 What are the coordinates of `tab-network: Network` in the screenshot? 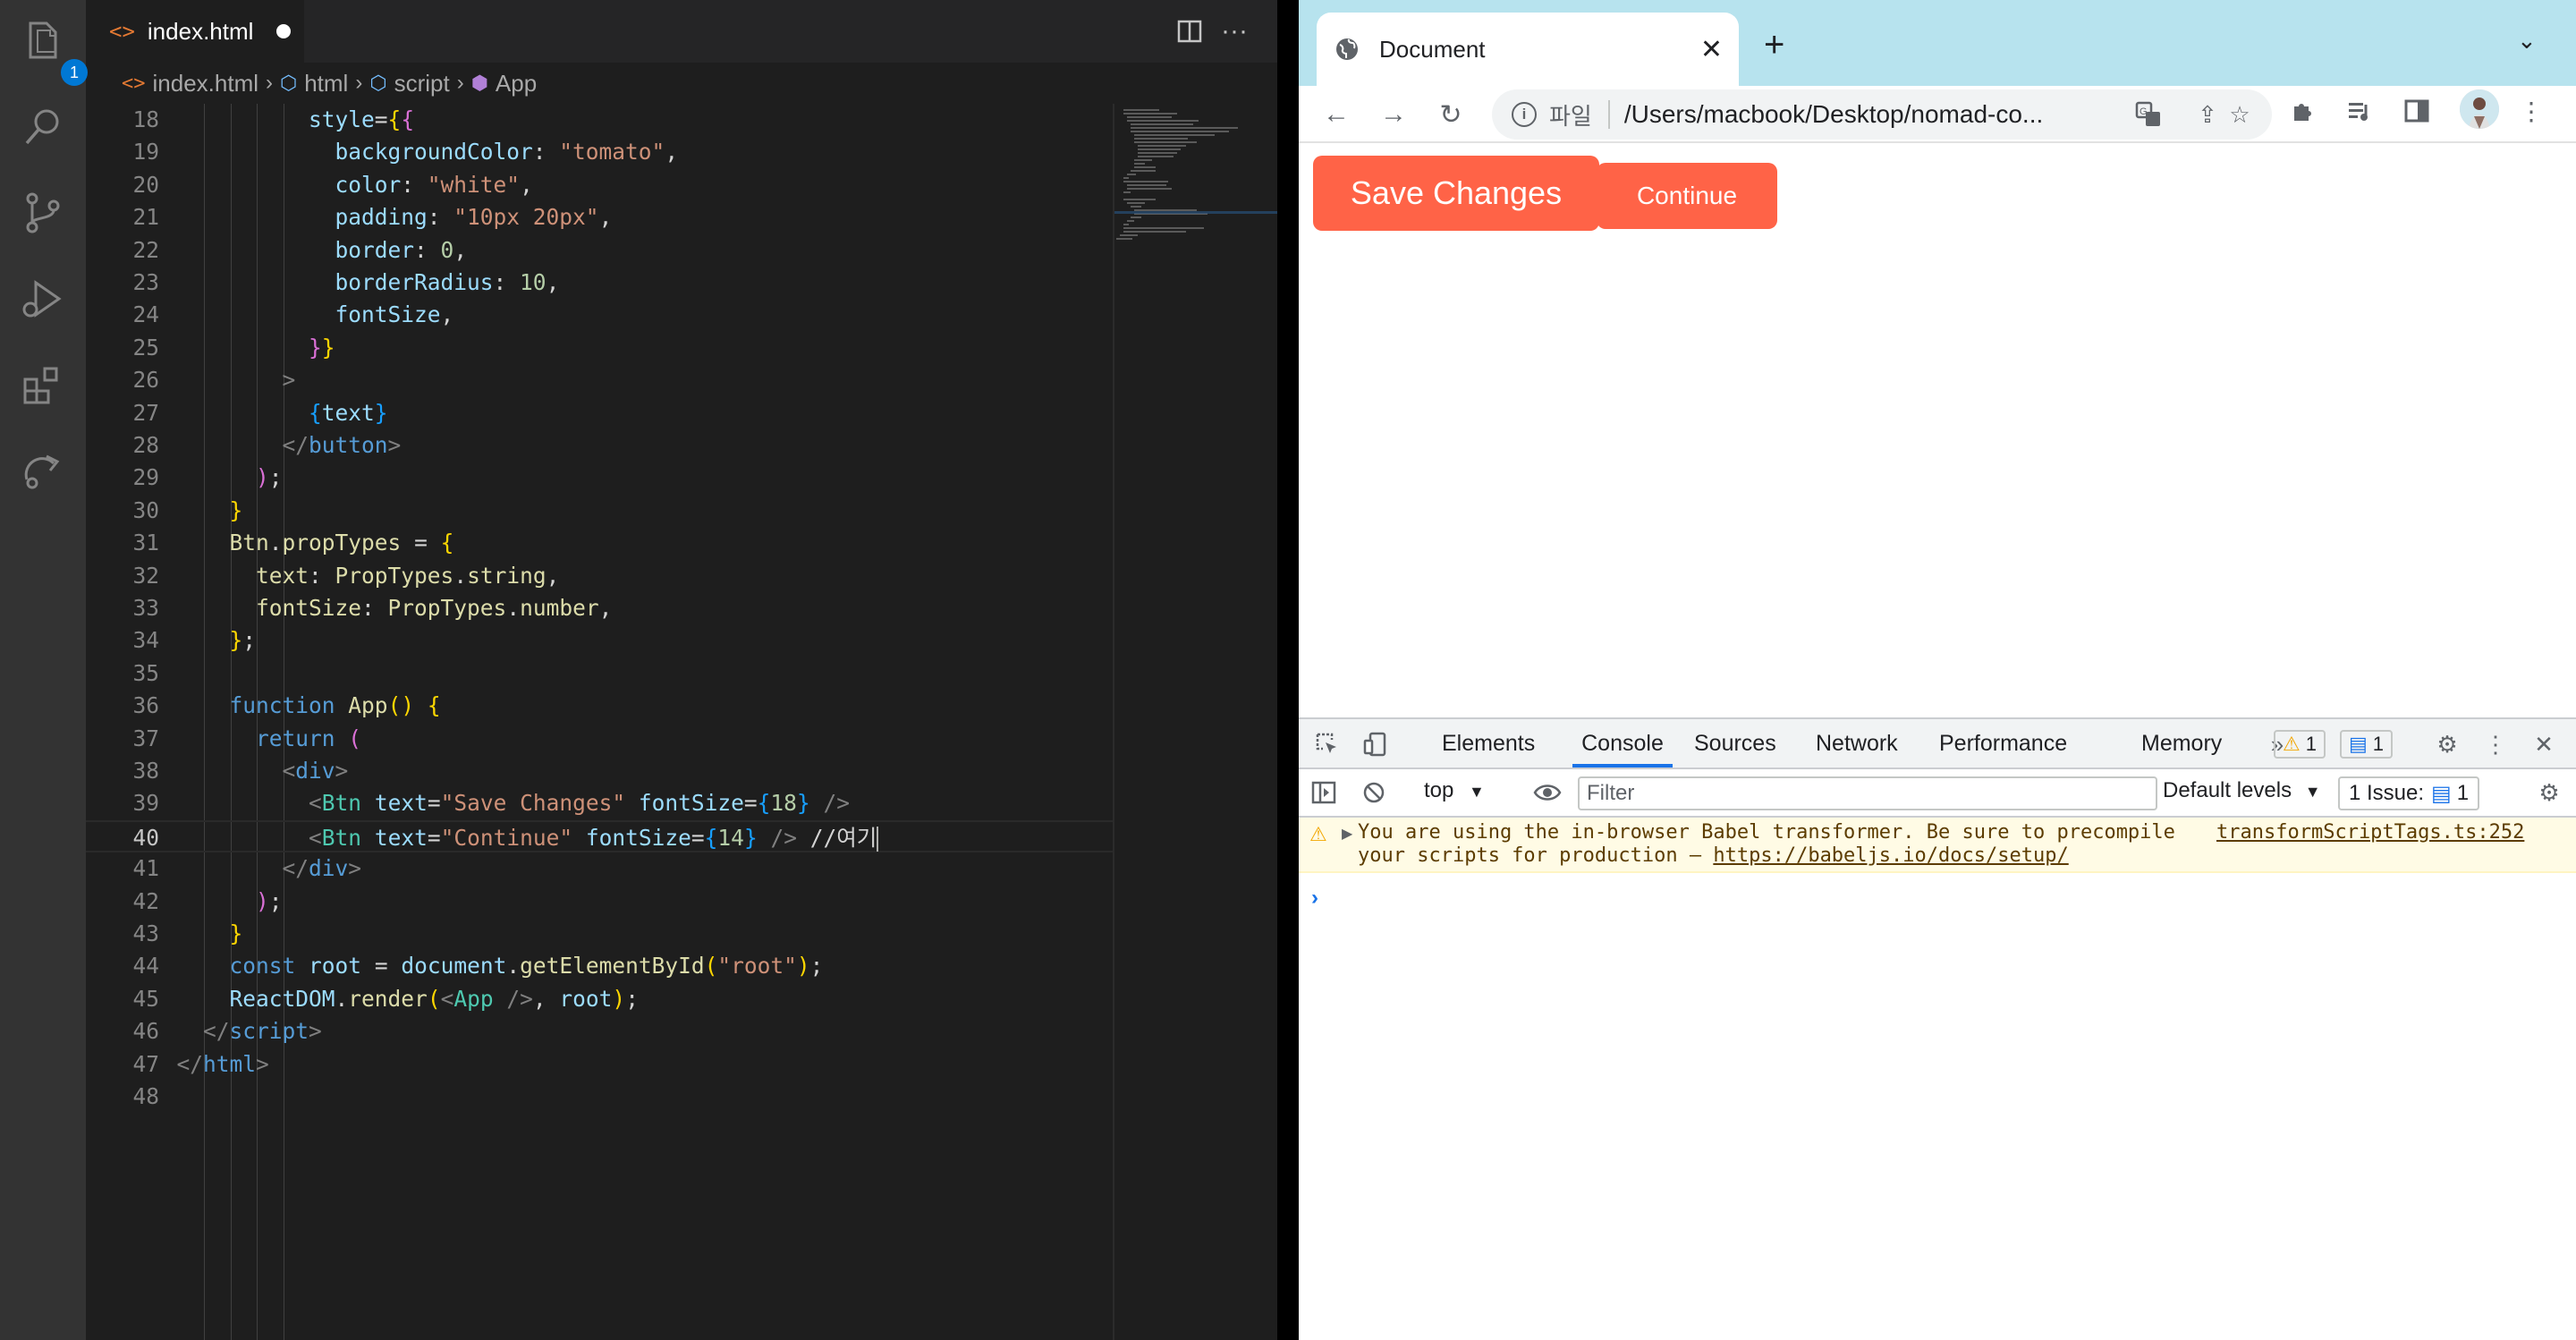 It's located at (1857, 743).